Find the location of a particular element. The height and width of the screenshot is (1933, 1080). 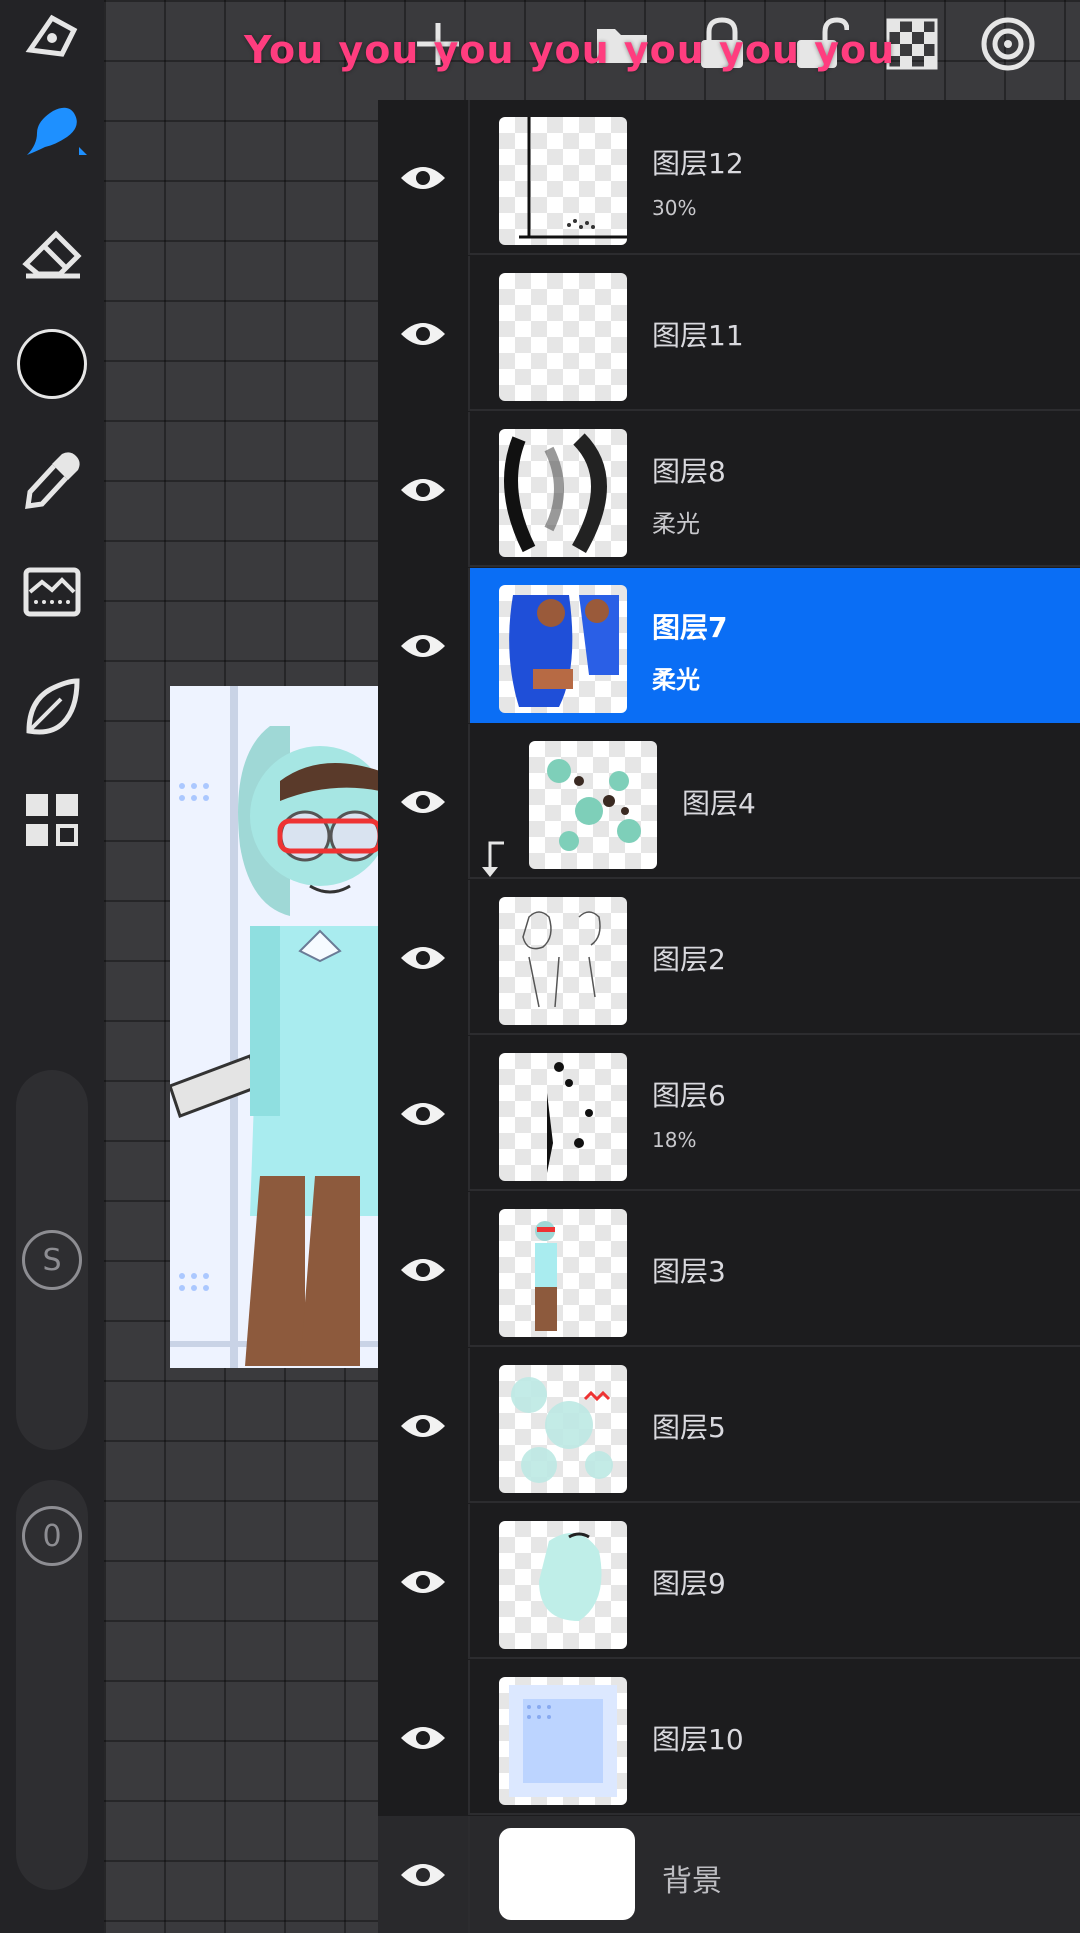

layer-row: 图层9 is located at coordinates (729, 1581).